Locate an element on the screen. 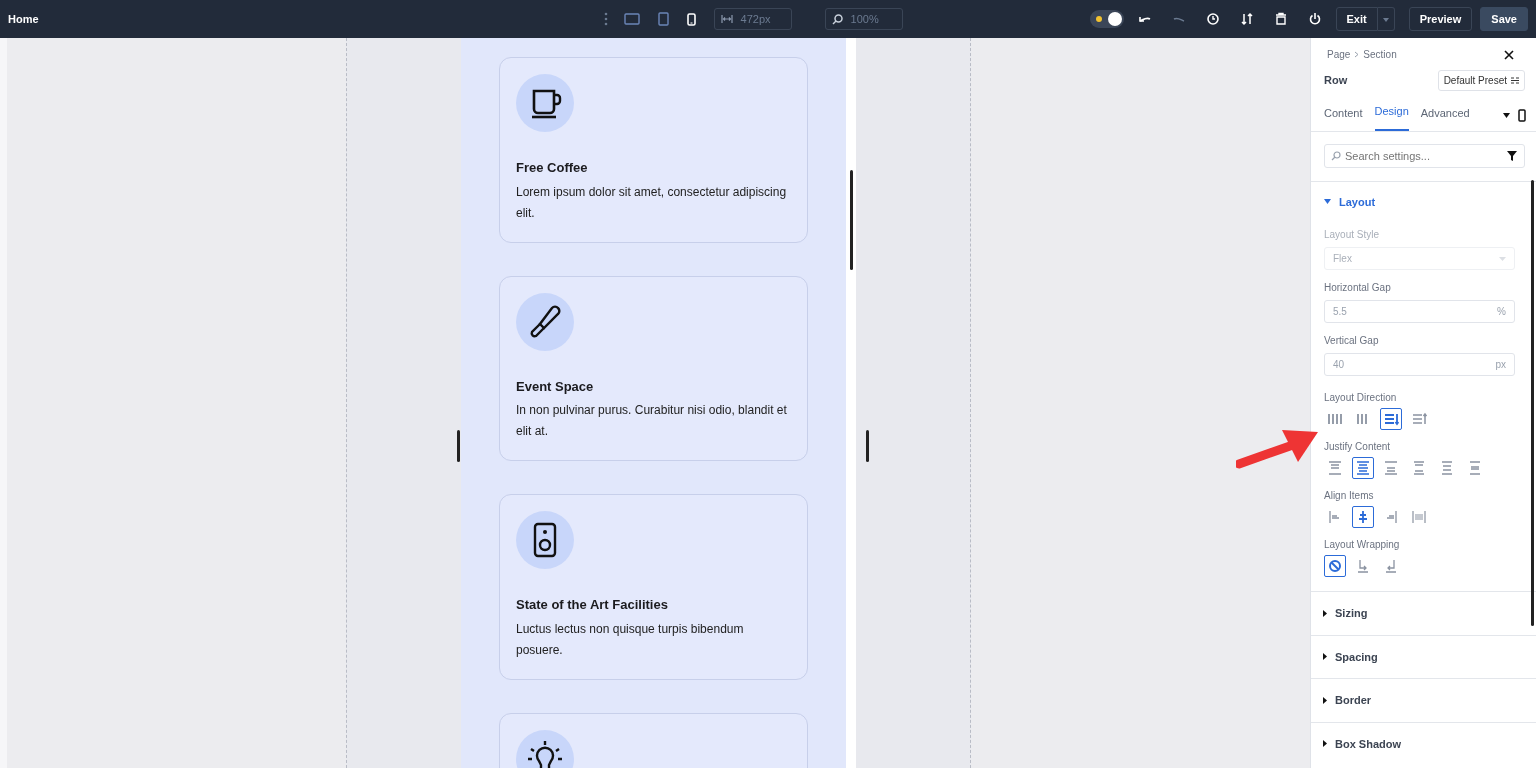 This screenshot has height=768, width=1536. element-name: Row is located at coordinates (1336, 81).